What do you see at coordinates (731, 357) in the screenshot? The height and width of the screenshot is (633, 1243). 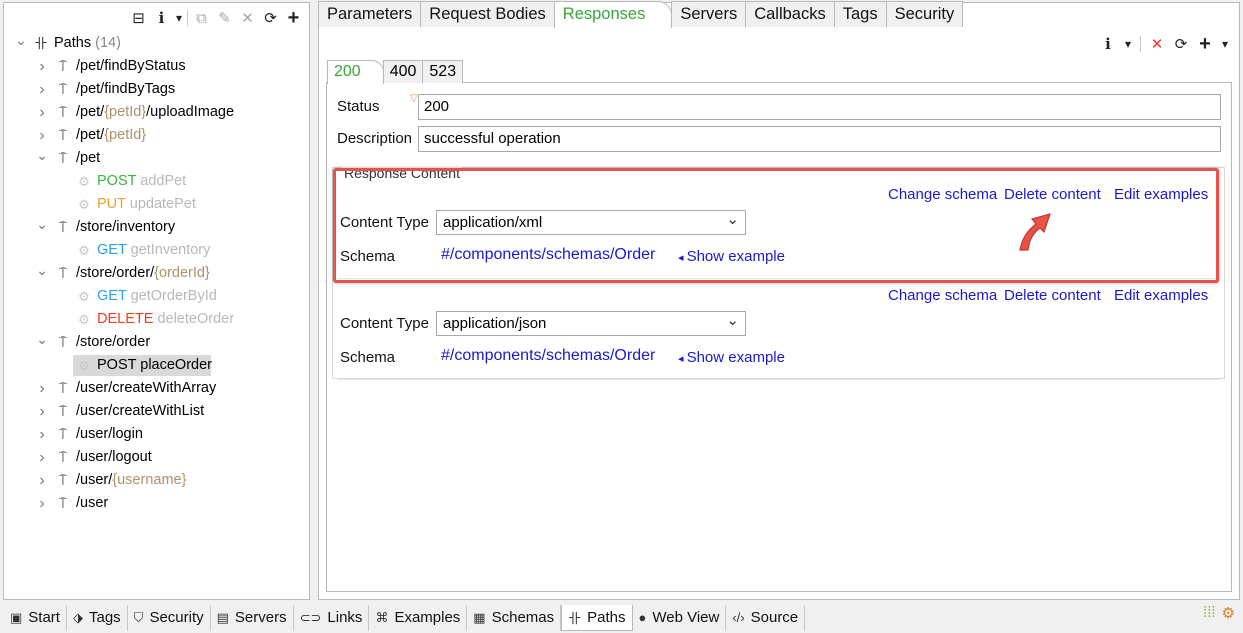 I see `show-example-toggle: ◂ Show example` at bounding box center [731, 357].